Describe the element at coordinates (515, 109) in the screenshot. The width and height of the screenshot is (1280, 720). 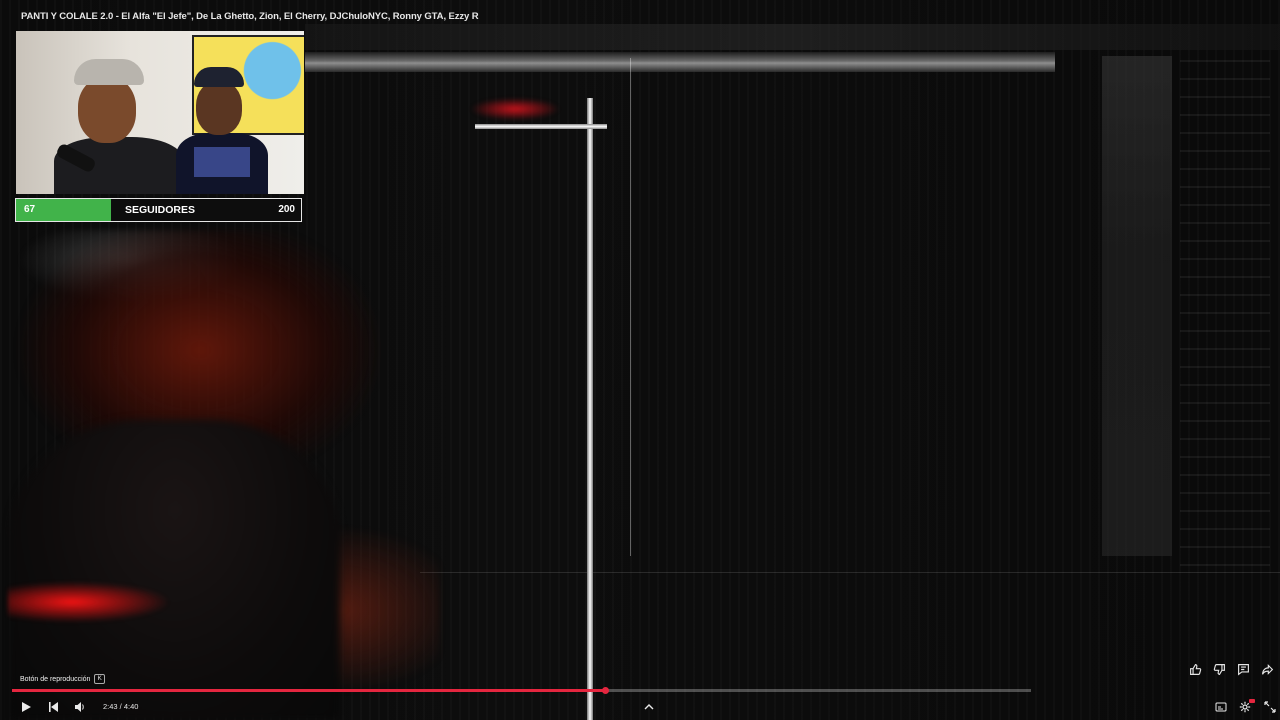
I see `video-red-glow` at that location.